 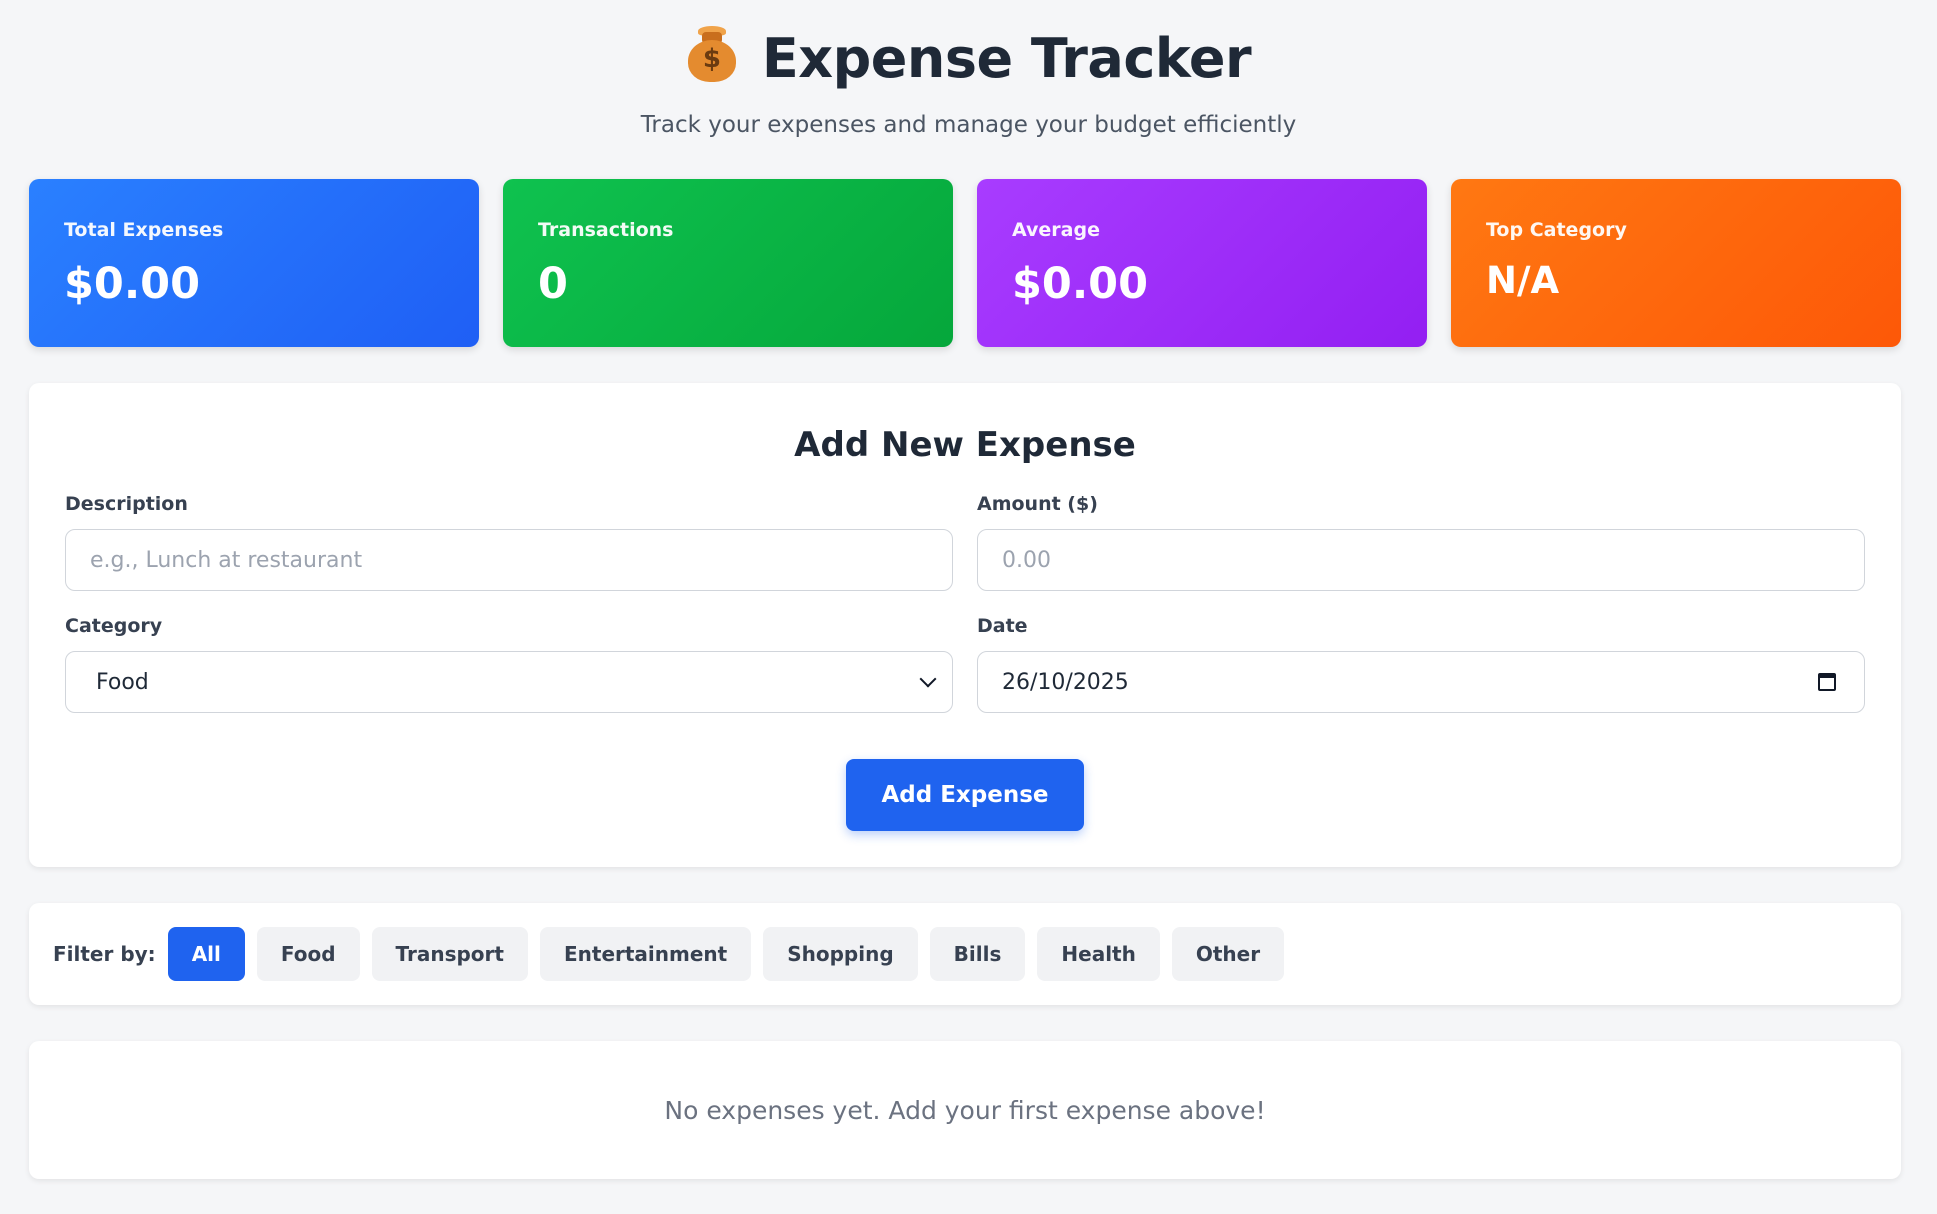 I want to click on description-field-group: Description e.g., Lunch at restaurant, so click(x=509, y=542).